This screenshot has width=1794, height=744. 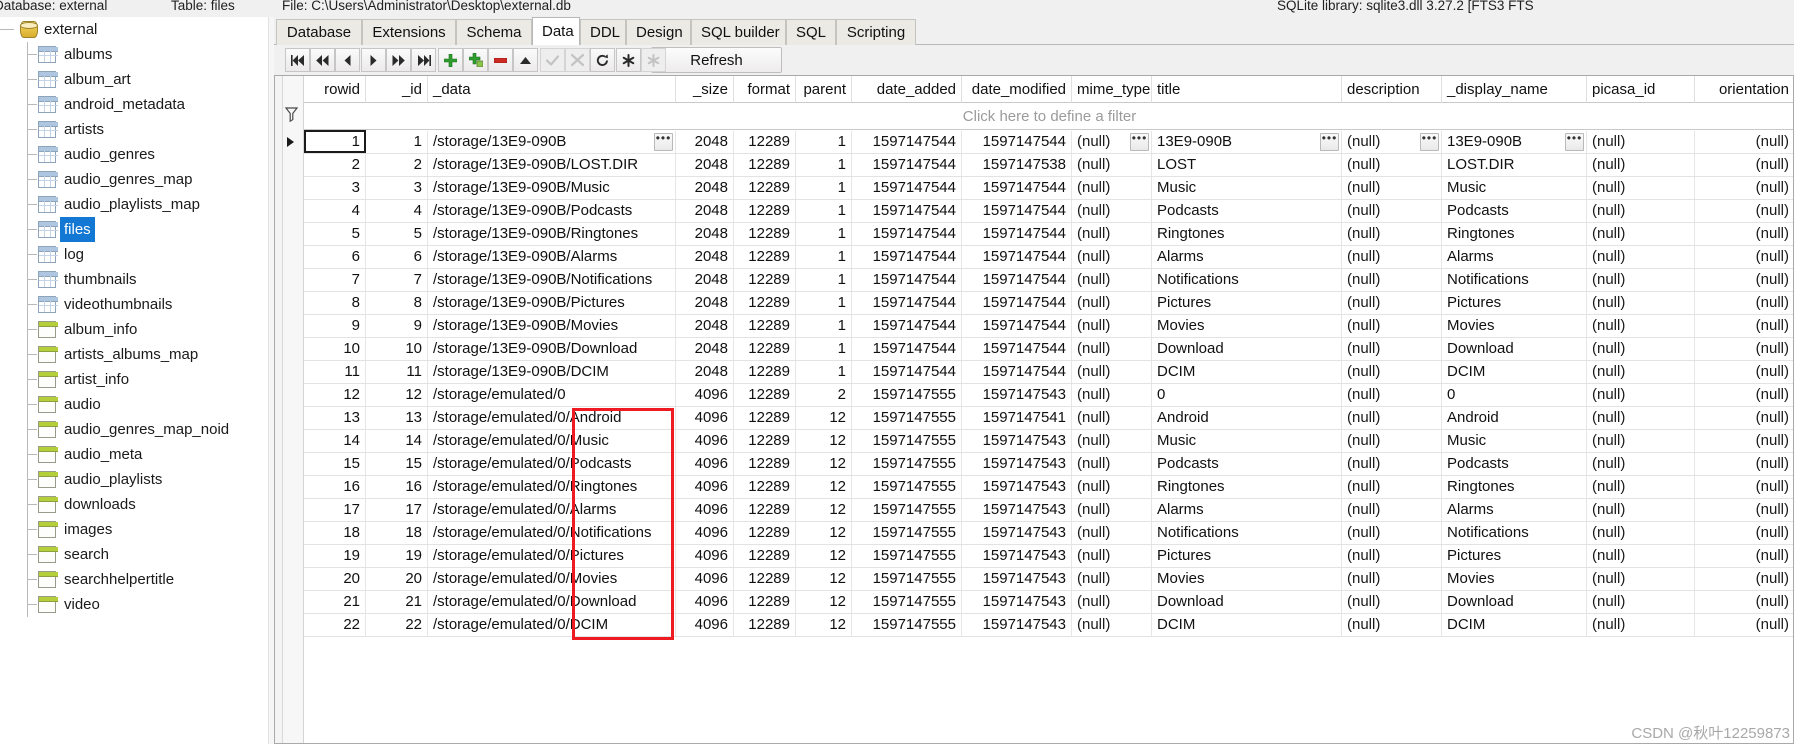 What do you see at coordinates (1514, 188) in the screenshot?
I see `cell-display_name: Music` at bounding box center [1514, 188].